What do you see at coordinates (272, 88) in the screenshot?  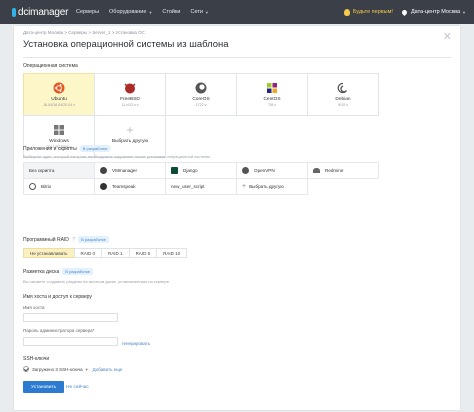 I see `centos-icon` at bounding box center [272, 88].